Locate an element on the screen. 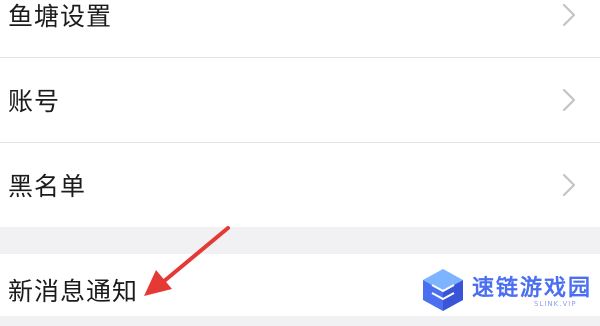 Image resolution: width=600 pixels, height=326 pixels. settings-item-label: 鱼塘设置 is located at coordinates (60, 16).